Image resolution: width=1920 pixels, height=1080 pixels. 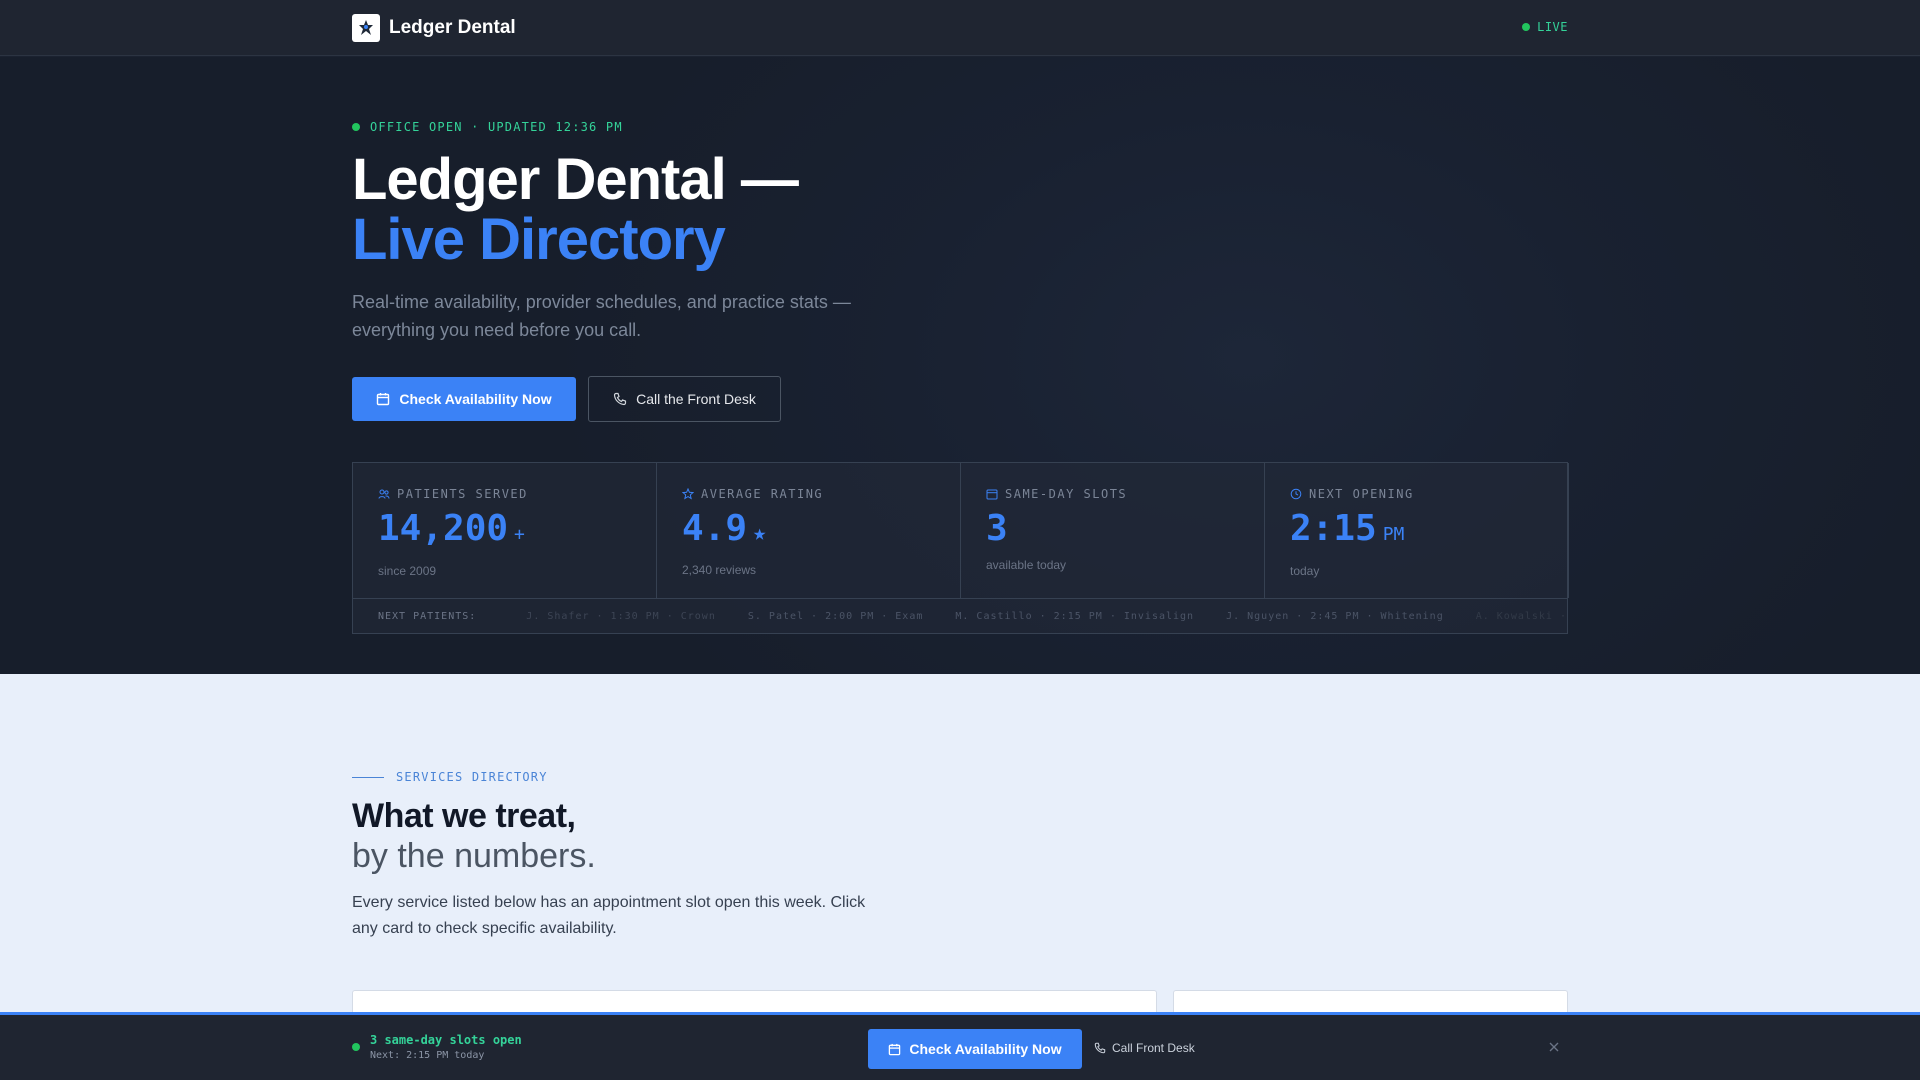 I want to click on stat-next-opening: NEXT OPENING 2:15 PM today, so click(x=1417, y=530).